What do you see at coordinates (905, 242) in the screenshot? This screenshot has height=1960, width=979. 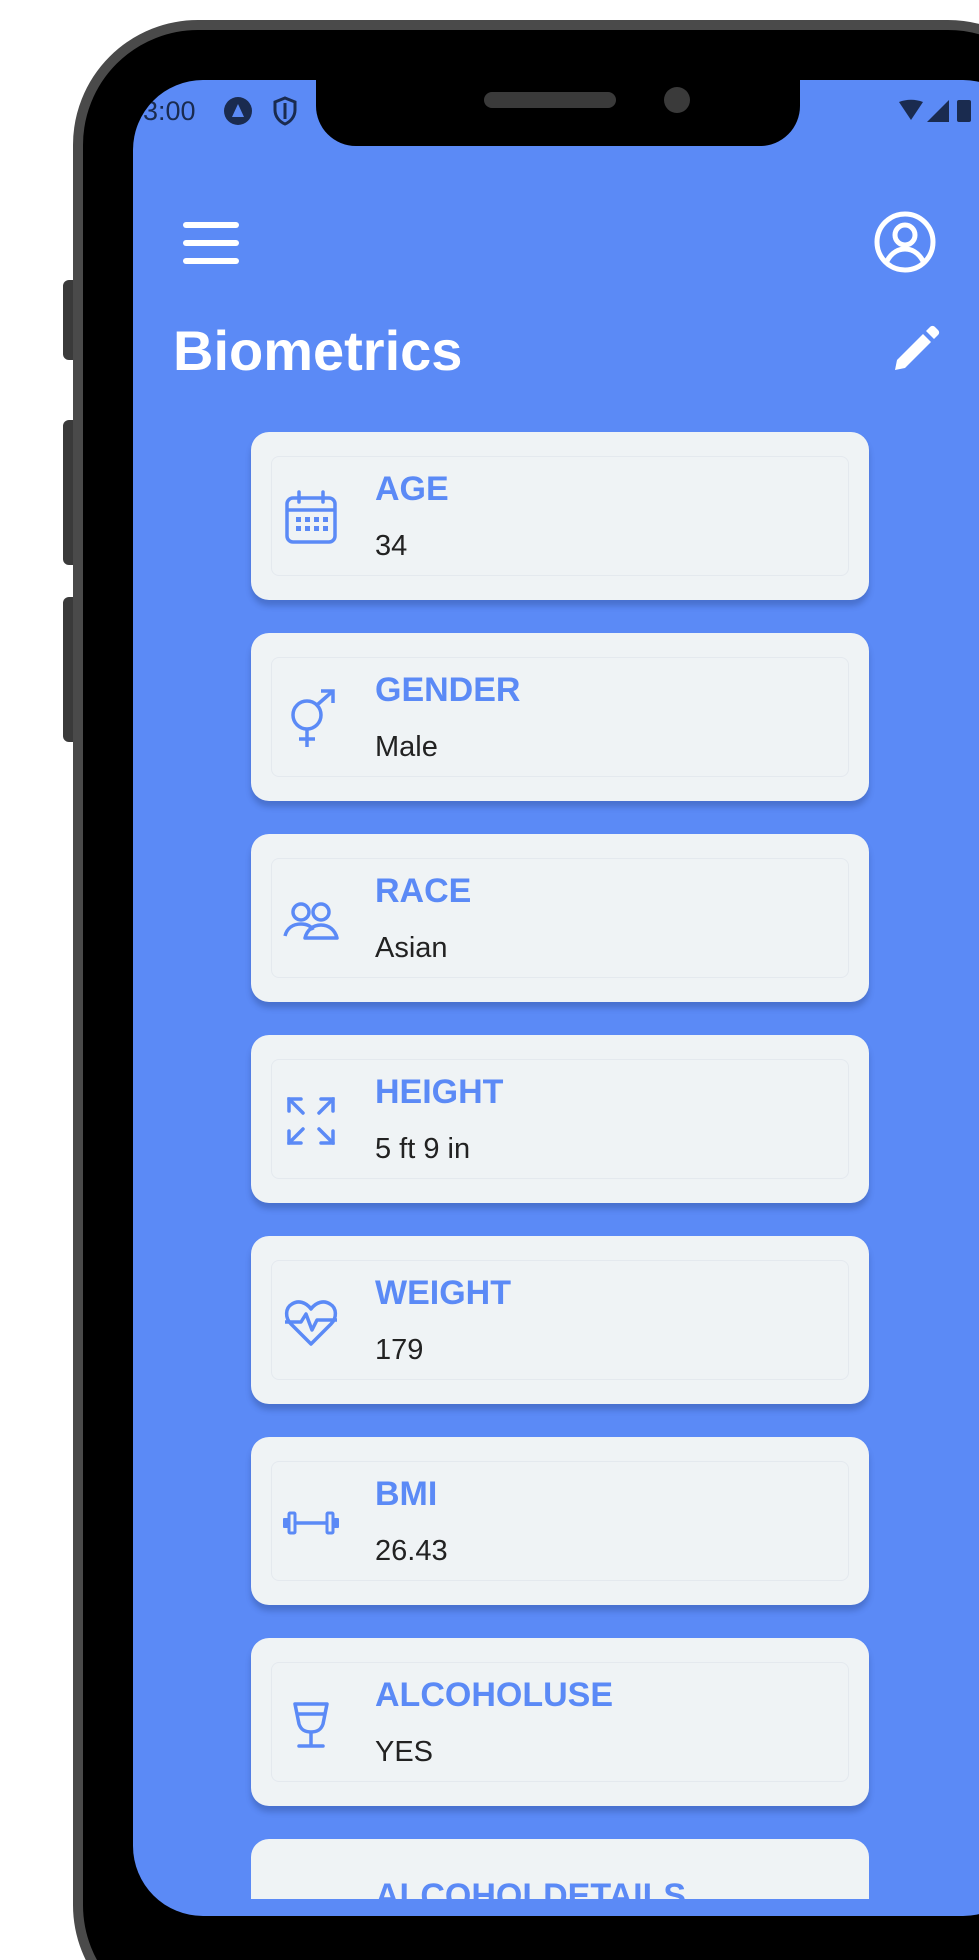 I see `account-icon` at bounding box center [905, 242].